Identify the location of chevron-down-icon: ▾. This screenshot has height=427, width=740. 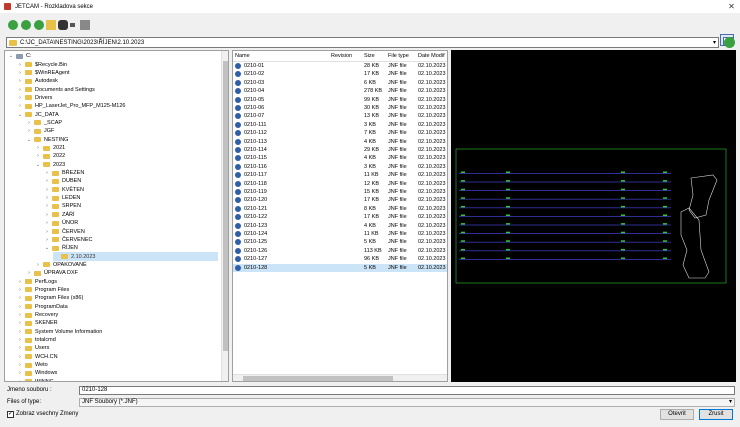
(730, 402).